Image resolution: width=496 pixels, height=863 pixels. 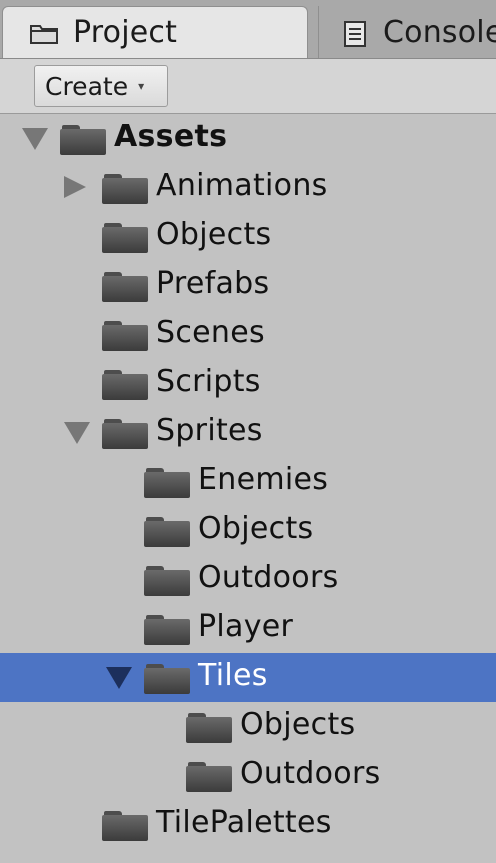 I want to click on tree-item-scenes: Scenes, so click(x=248, y=334).